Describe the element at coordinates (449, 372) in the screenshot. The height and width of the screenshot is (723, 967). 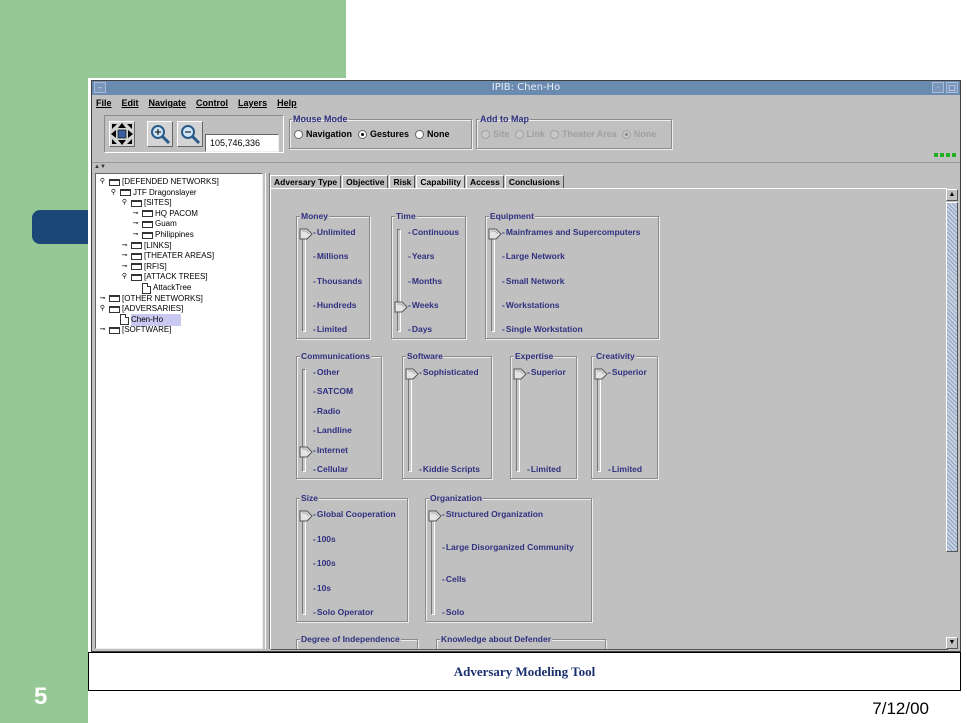
I see `slider-tick-label: Sophisticated` at that location.